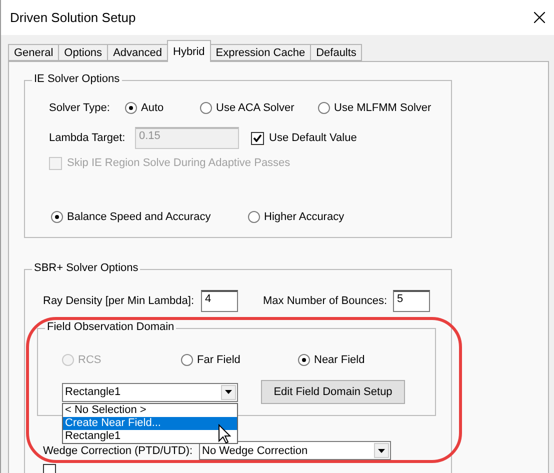 The image size is (554, 473). What do you see at coordinates (219, 301) in the screenshot?
I see `ray-density-input: 4` at bounding box center [219, 301].